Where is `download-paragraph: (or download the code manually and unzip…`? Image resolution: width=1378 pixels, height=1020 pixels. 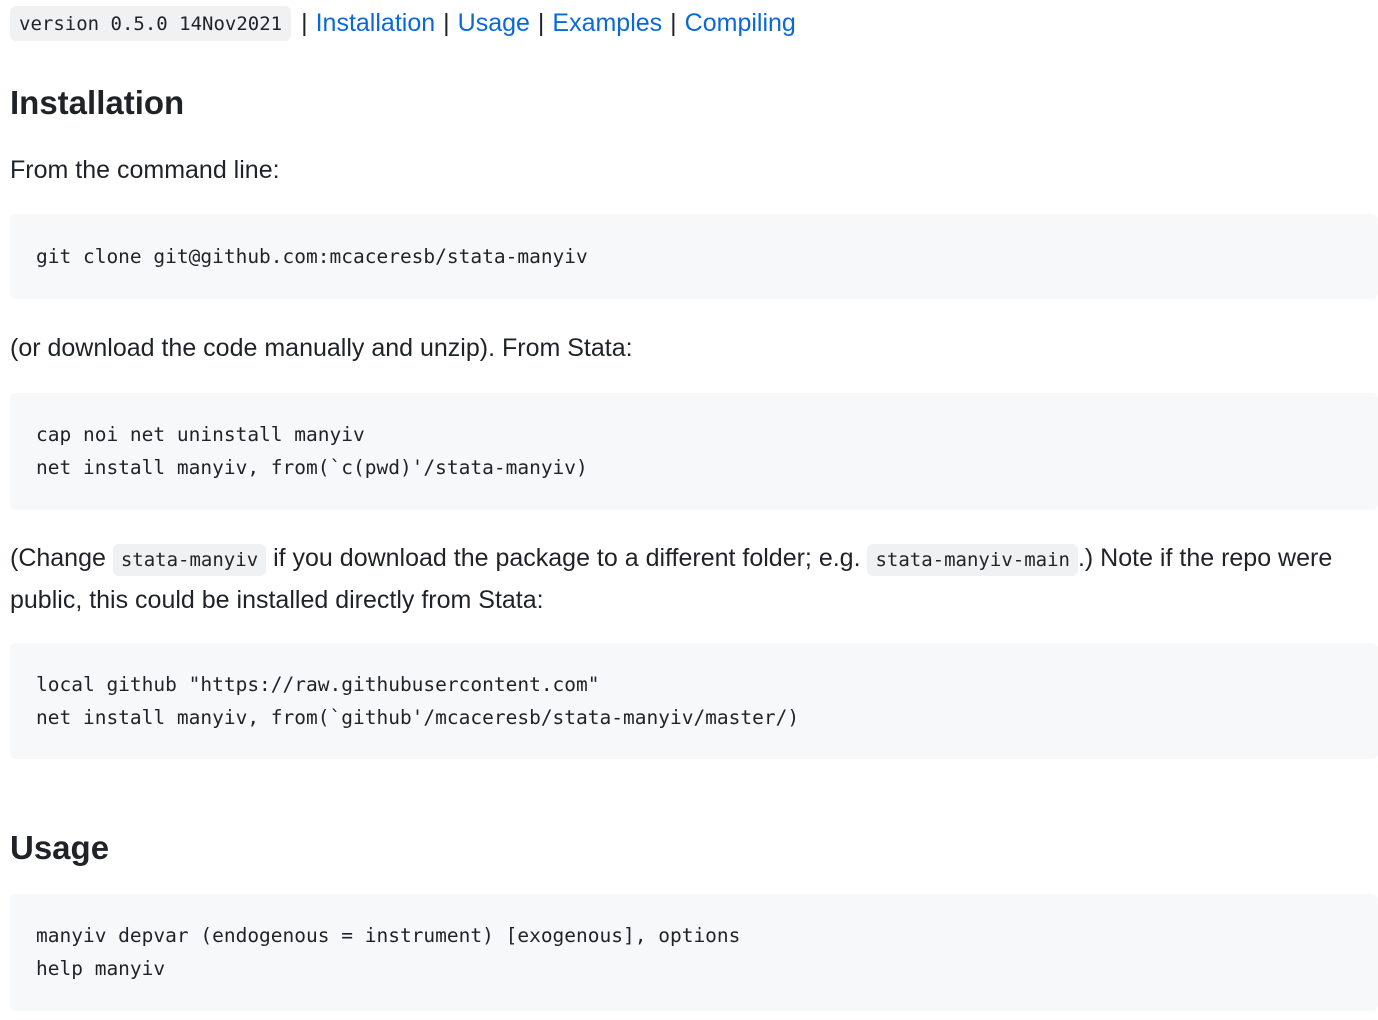
download-paragraph: (or download the code manually and unzip… is located at coordinates (321, 348).